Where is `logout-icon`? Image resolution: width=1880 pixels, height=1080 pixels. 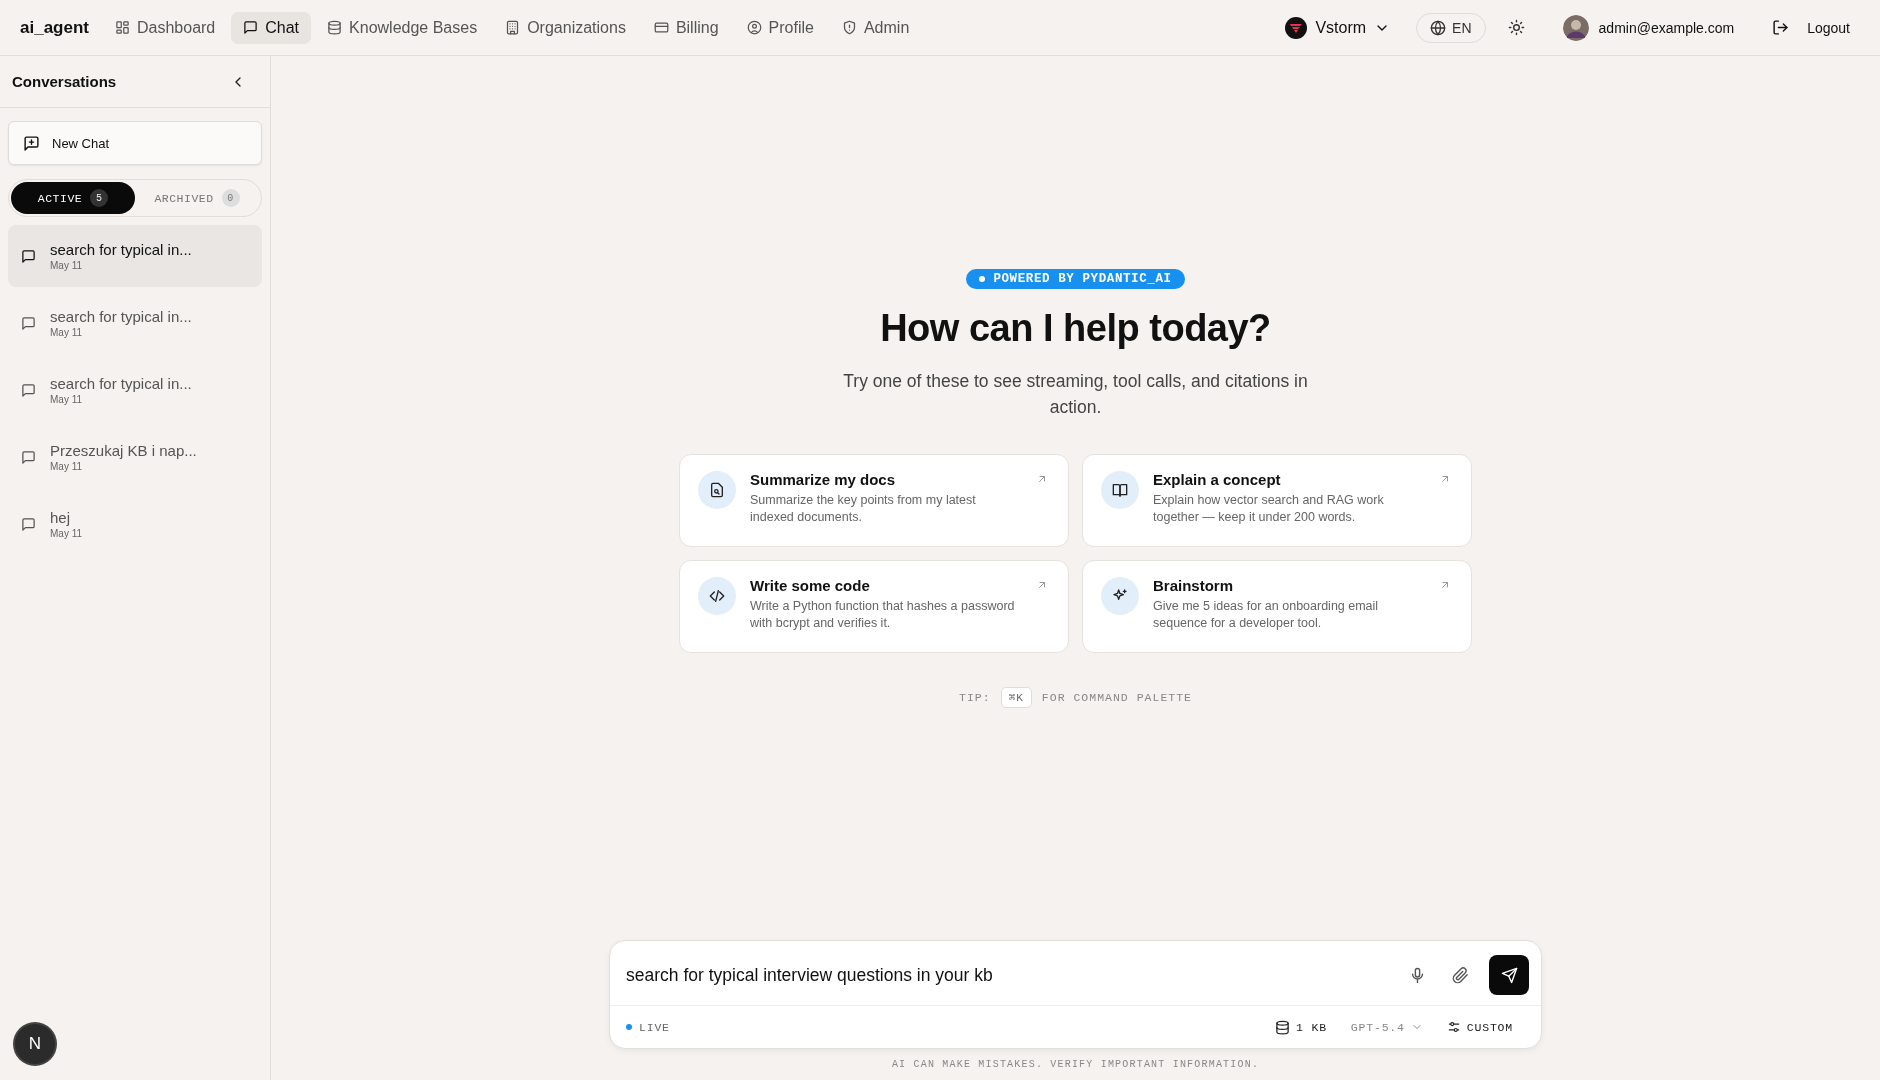
logout-icon is located at coordinates (1781, 27).